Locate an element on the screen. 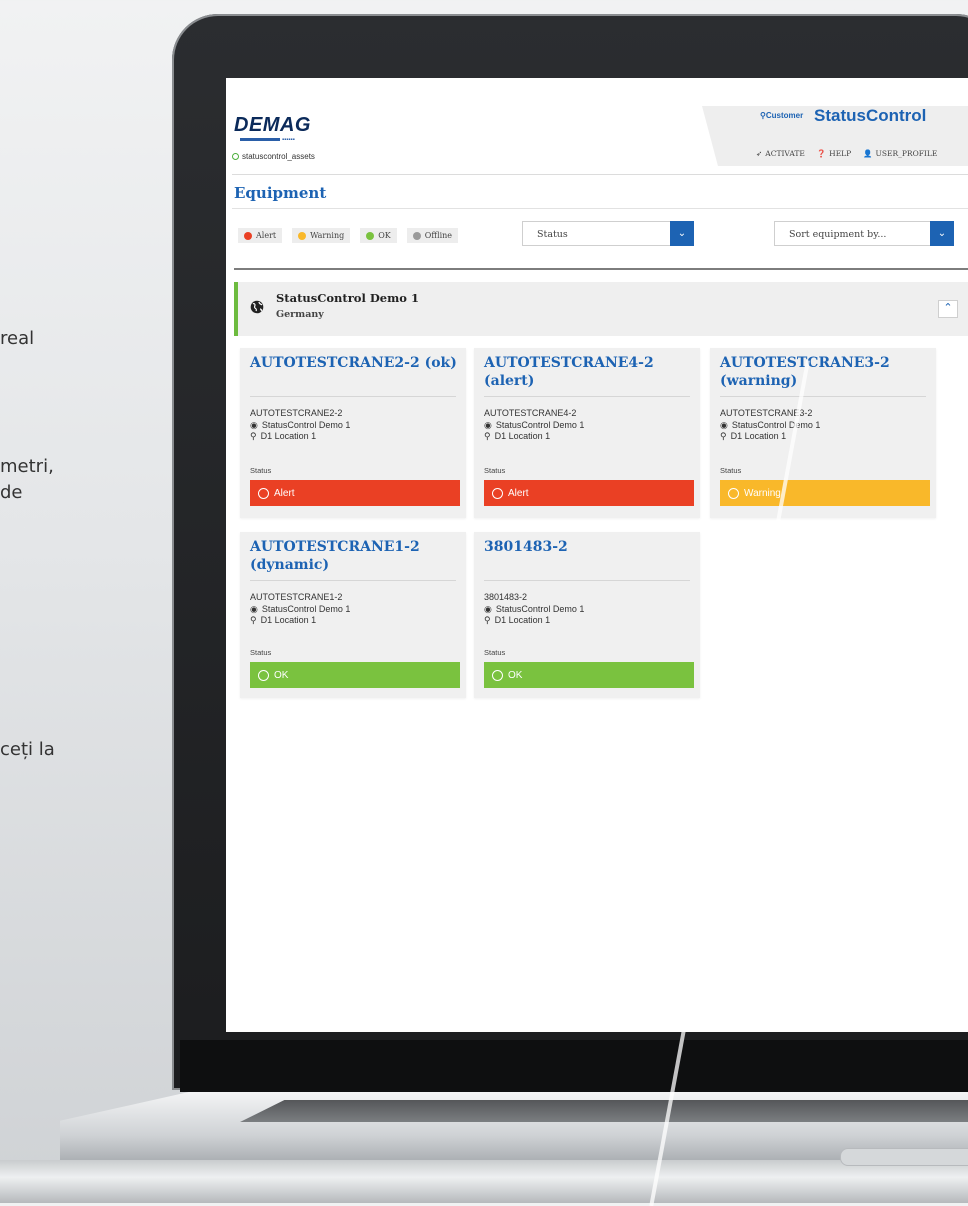  customer-link: ⚲Customer is located at coordinates (781, 115).